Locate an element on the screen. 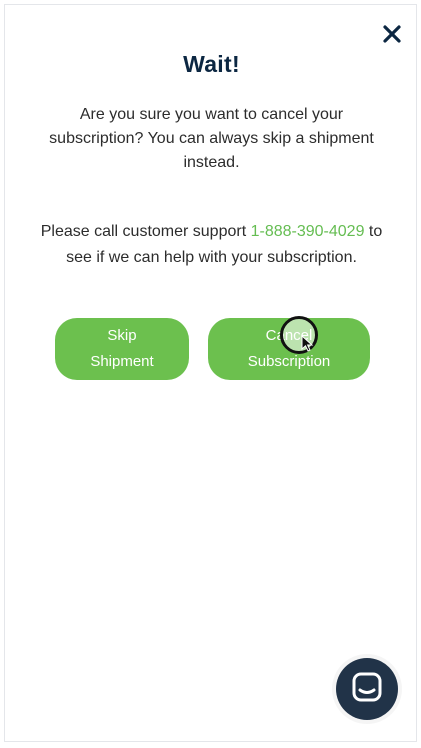 This screenshot has height=748, width=421. cancel-button-label-line2: Subscription is located at coordinates (289, 361).